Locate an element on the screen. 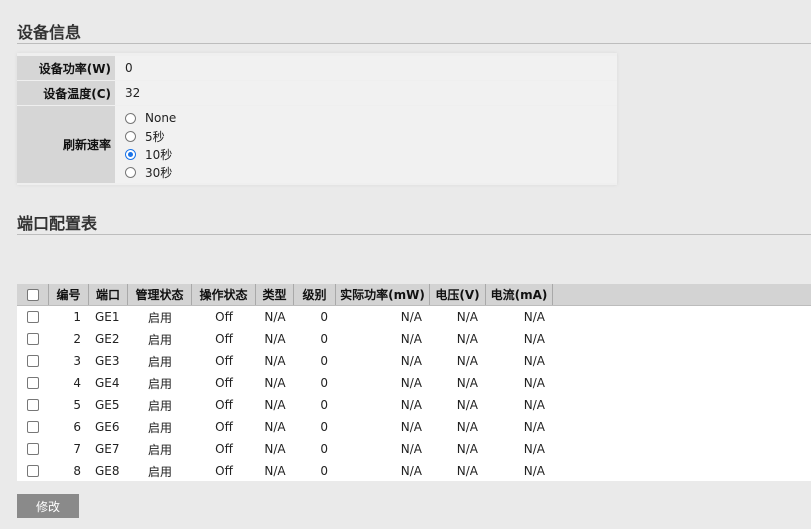 This screenshot has width=811, height=529. refresh-rate-row: 刷新速率 None 5秒 10秒 30秒 is located at coordinates (317, 144).